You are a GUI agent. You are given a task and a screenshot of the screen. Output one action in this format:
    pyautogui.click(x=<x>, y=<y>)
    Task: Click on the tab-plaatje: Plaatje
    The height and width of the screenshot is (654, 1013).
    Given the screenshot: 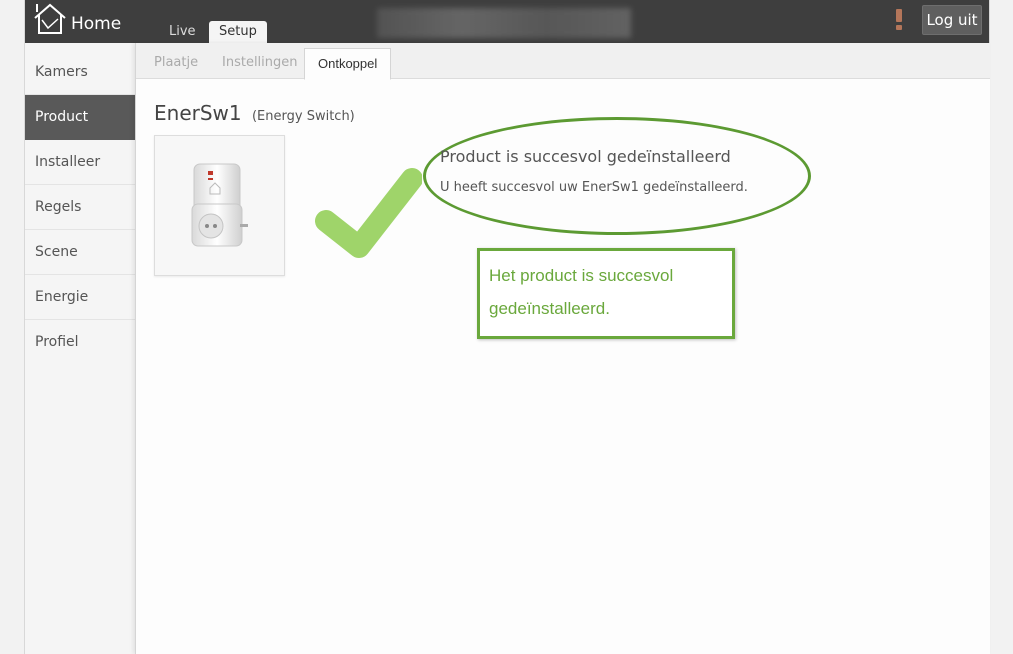 What is the action you would take?
    pyautogui.click(x=176, y=63)
    